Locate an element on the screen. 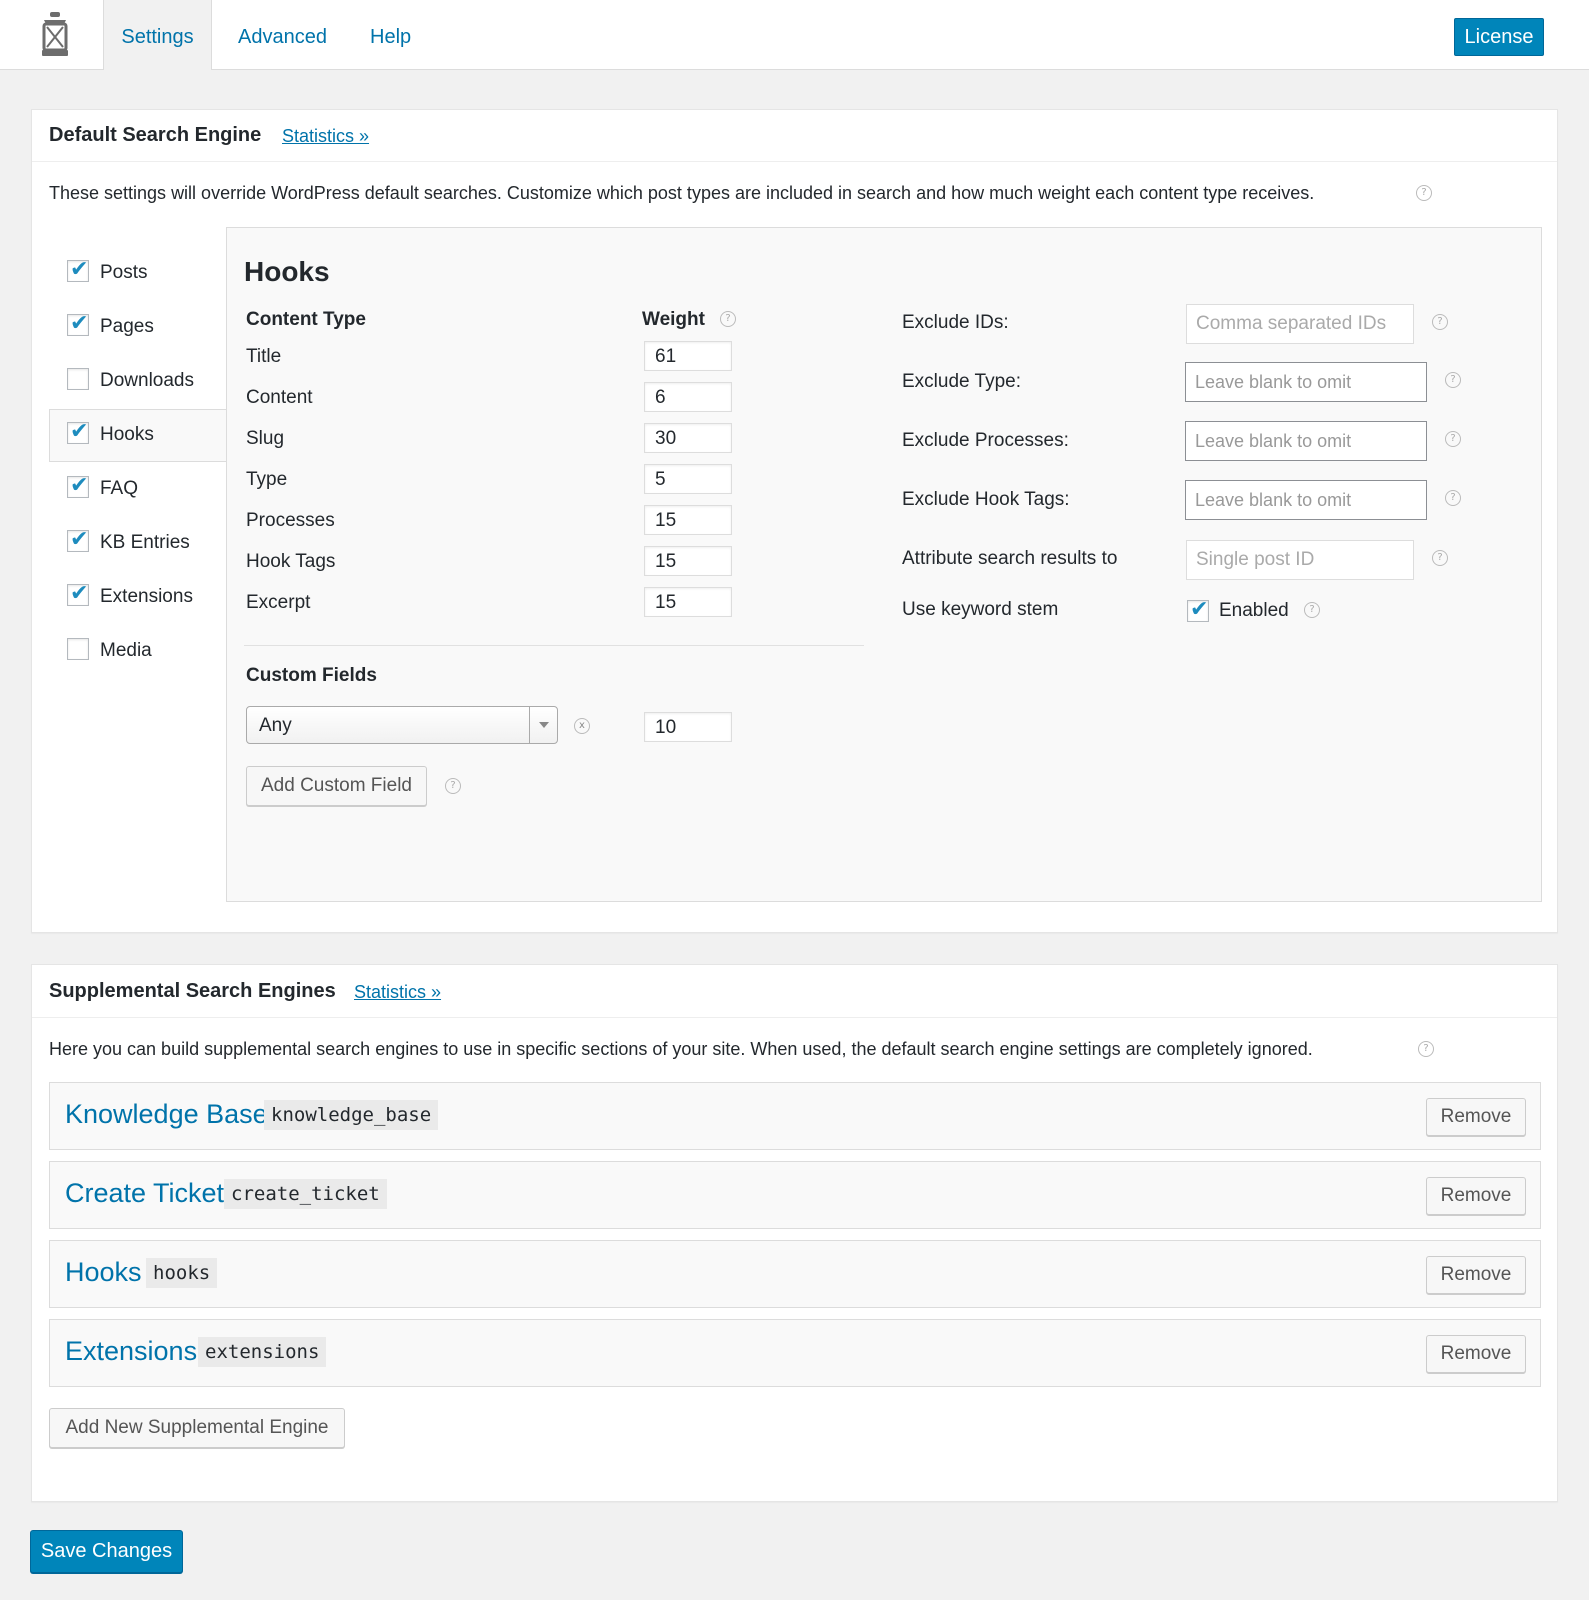  custom-field-select-value: Any is located at coordinates (275, 725).